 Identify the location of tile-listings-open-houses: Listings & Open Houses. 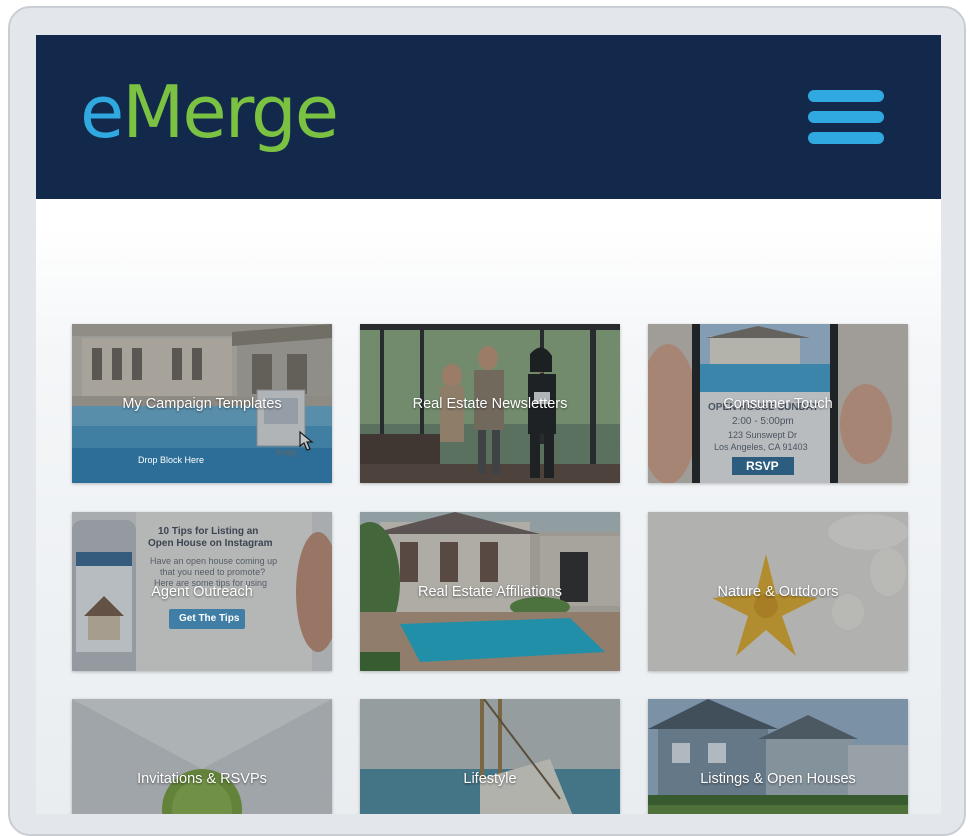
(778, 756).